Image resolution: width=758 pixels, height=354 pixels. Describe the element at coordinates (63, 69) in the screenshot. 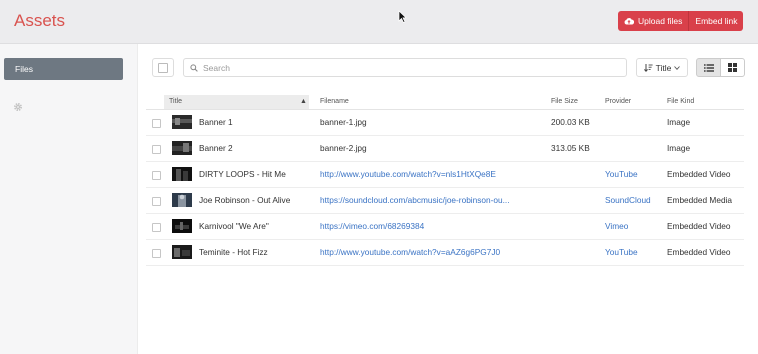

I see `sidebar-item-files: Files` at that location.